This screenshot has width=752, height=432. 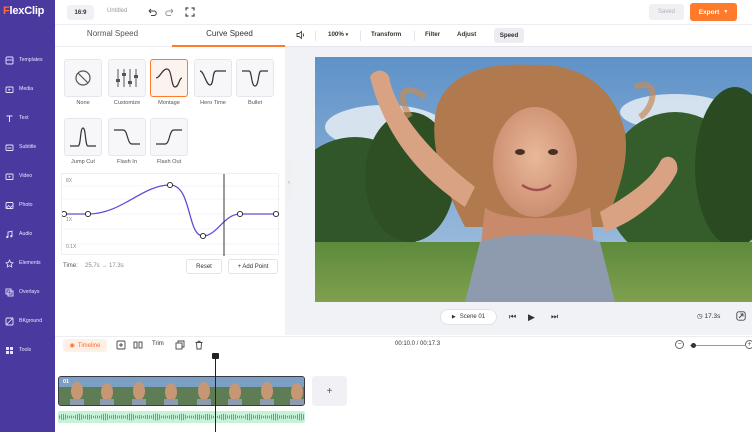 I want to click on sidebar-item-video: Video, so click(x=27, y=176).